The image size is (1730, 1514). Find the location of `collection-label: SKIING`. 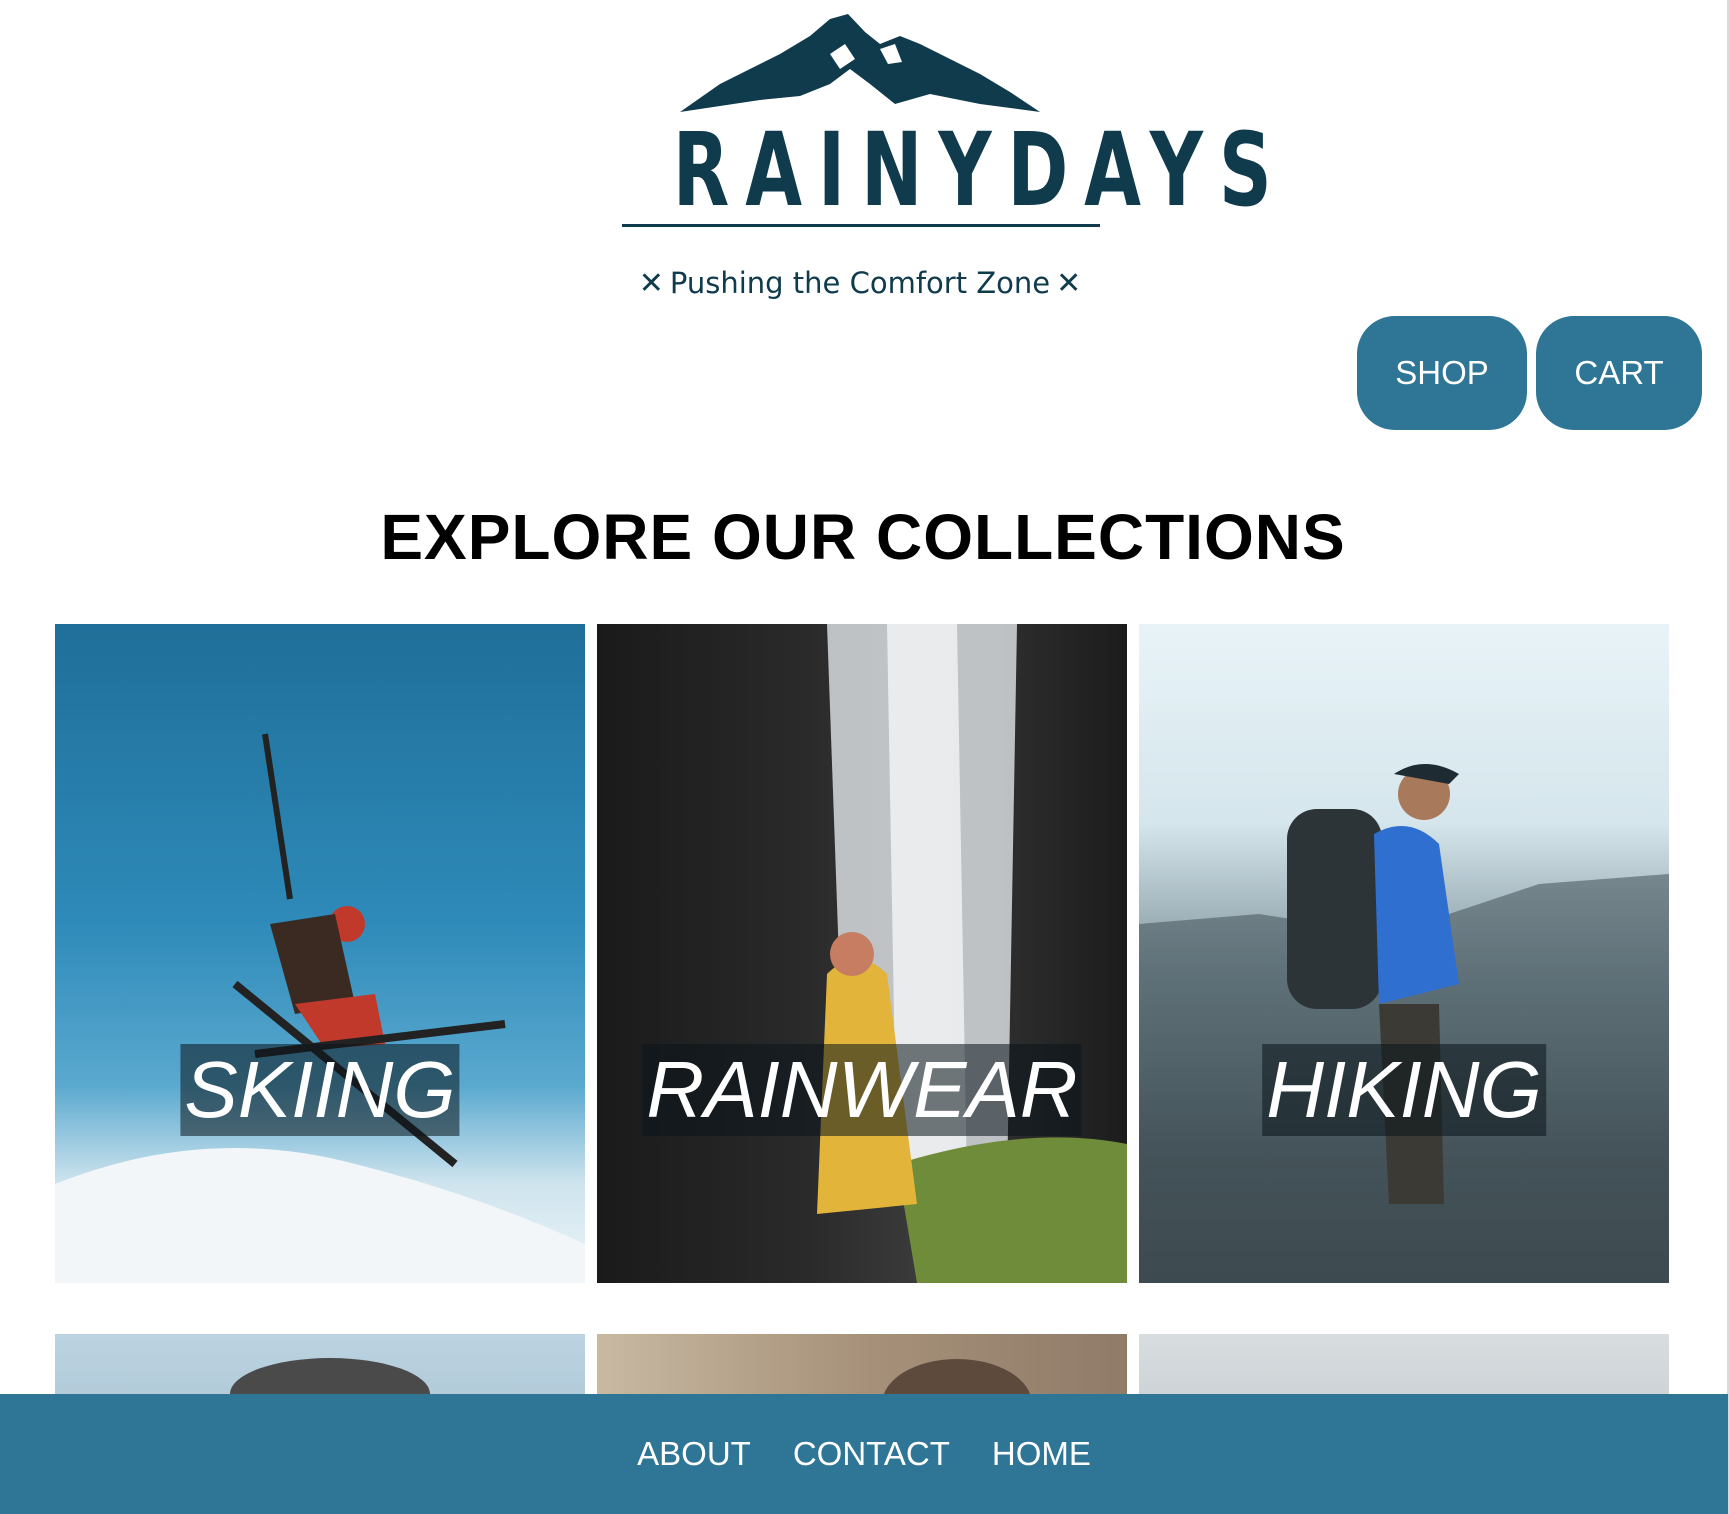

collection-label: SKIING is located at coordinates (320, 1090).